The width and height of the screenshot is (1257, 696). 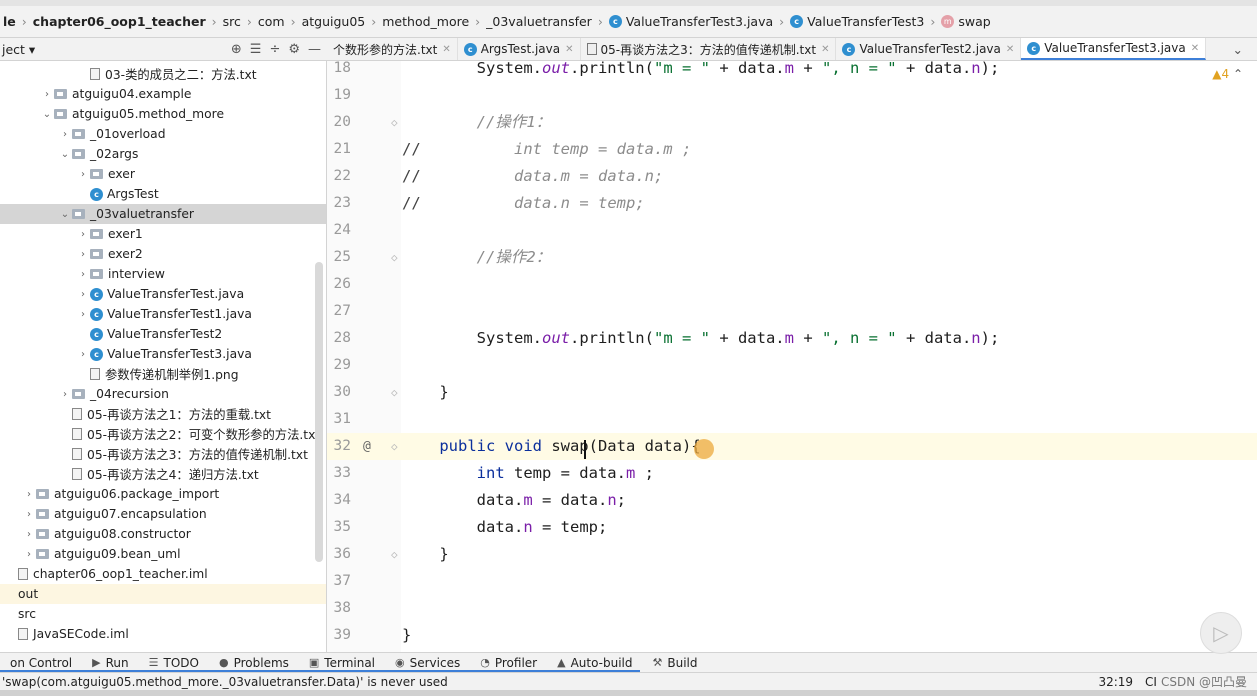 What do you see at coordinates (594, 663) in the screenshot?
I see `tool-auto-build: ▲ Auto-build` at bounding box center [594, 663].